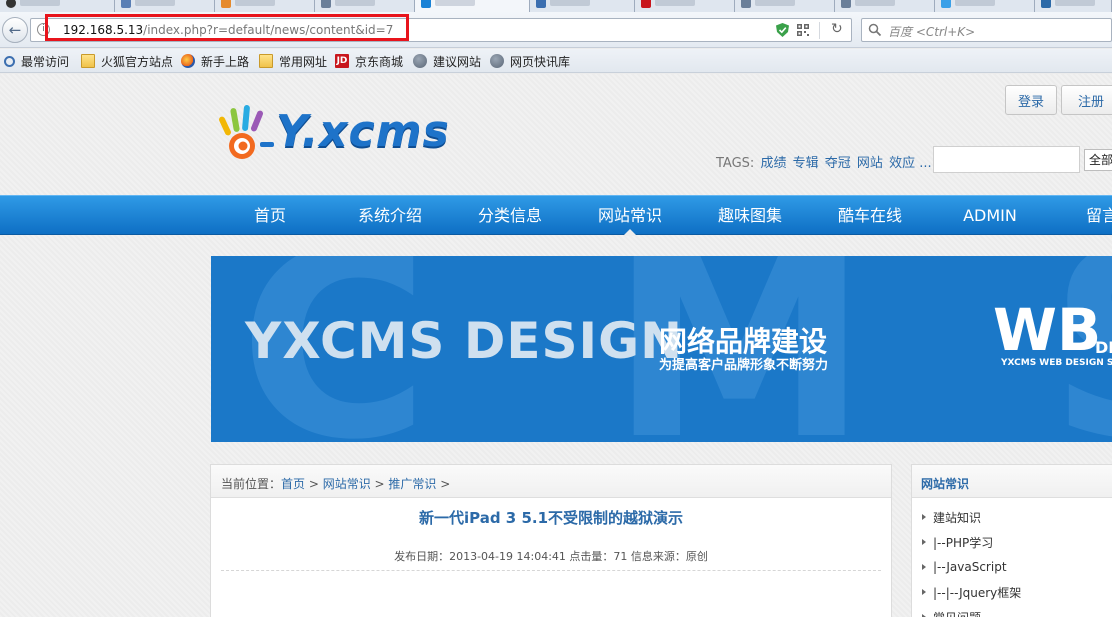 The height and width of the screenshot is (617, 1112). What do you see at coordinates (1089, 216) in the screenshot?
I see `nav-item-guestbook: 留言` at bounding box center [1089, 216].